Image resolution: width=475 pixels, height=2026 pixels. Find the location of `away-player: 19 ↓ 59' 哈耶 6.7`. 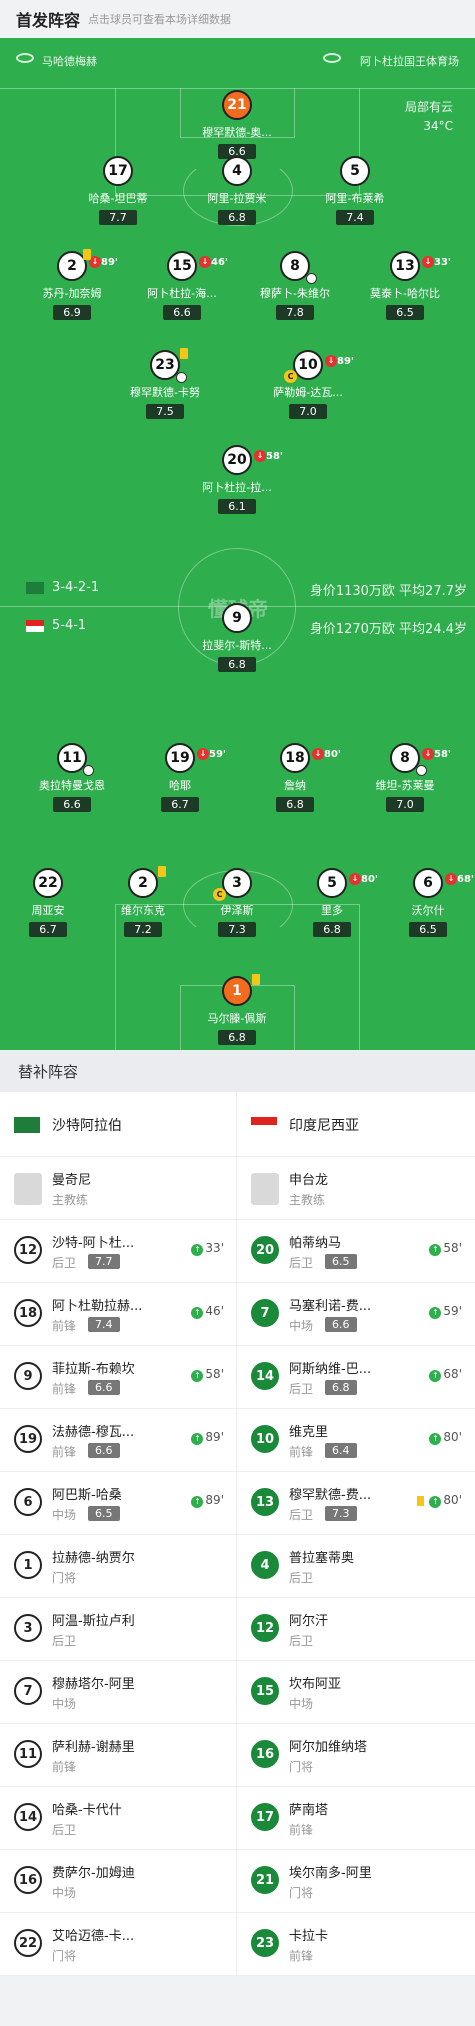

away-player: 19 ↓ 59' 哈耶 6.7 is located at coordinates (180, 777).